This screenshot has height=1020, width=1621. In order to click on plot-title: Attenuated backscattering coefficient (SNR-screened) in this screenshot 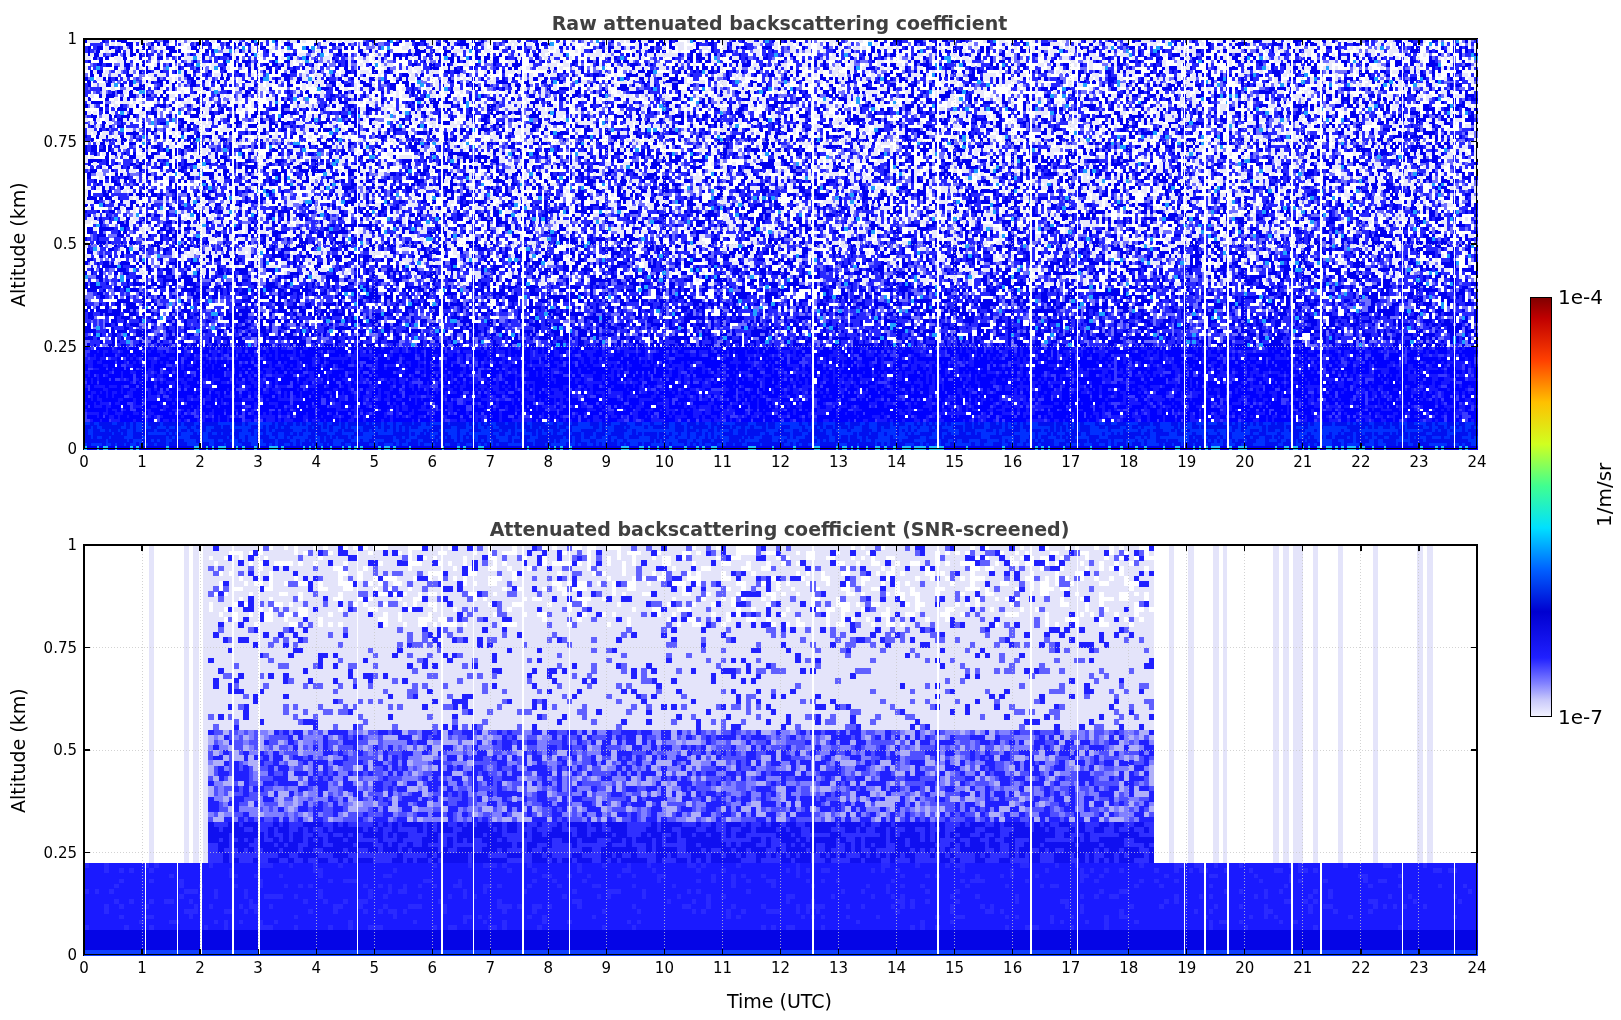, I will do `click(779, 529)`.